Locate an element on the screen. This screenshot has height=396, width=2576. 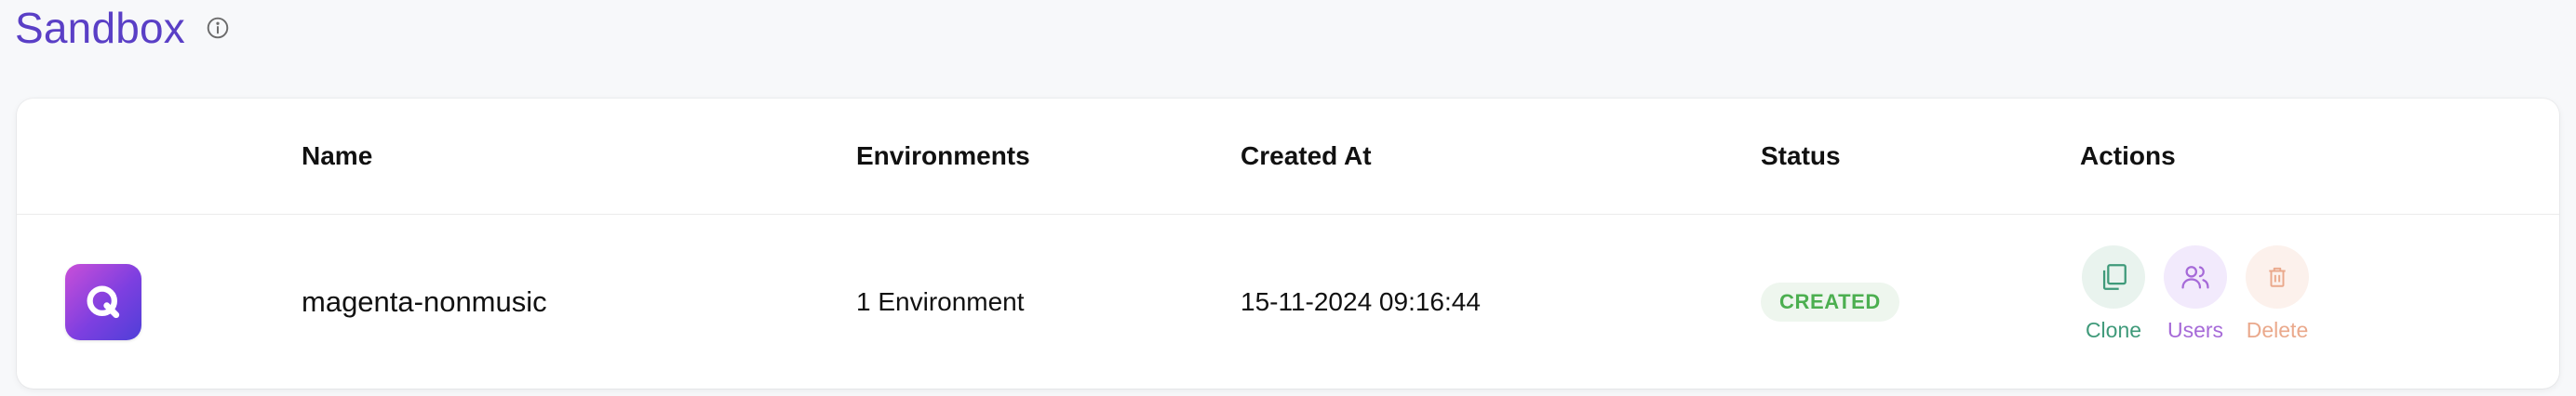
column-header-created-at: Created At is located at coordinates (1306, 155).